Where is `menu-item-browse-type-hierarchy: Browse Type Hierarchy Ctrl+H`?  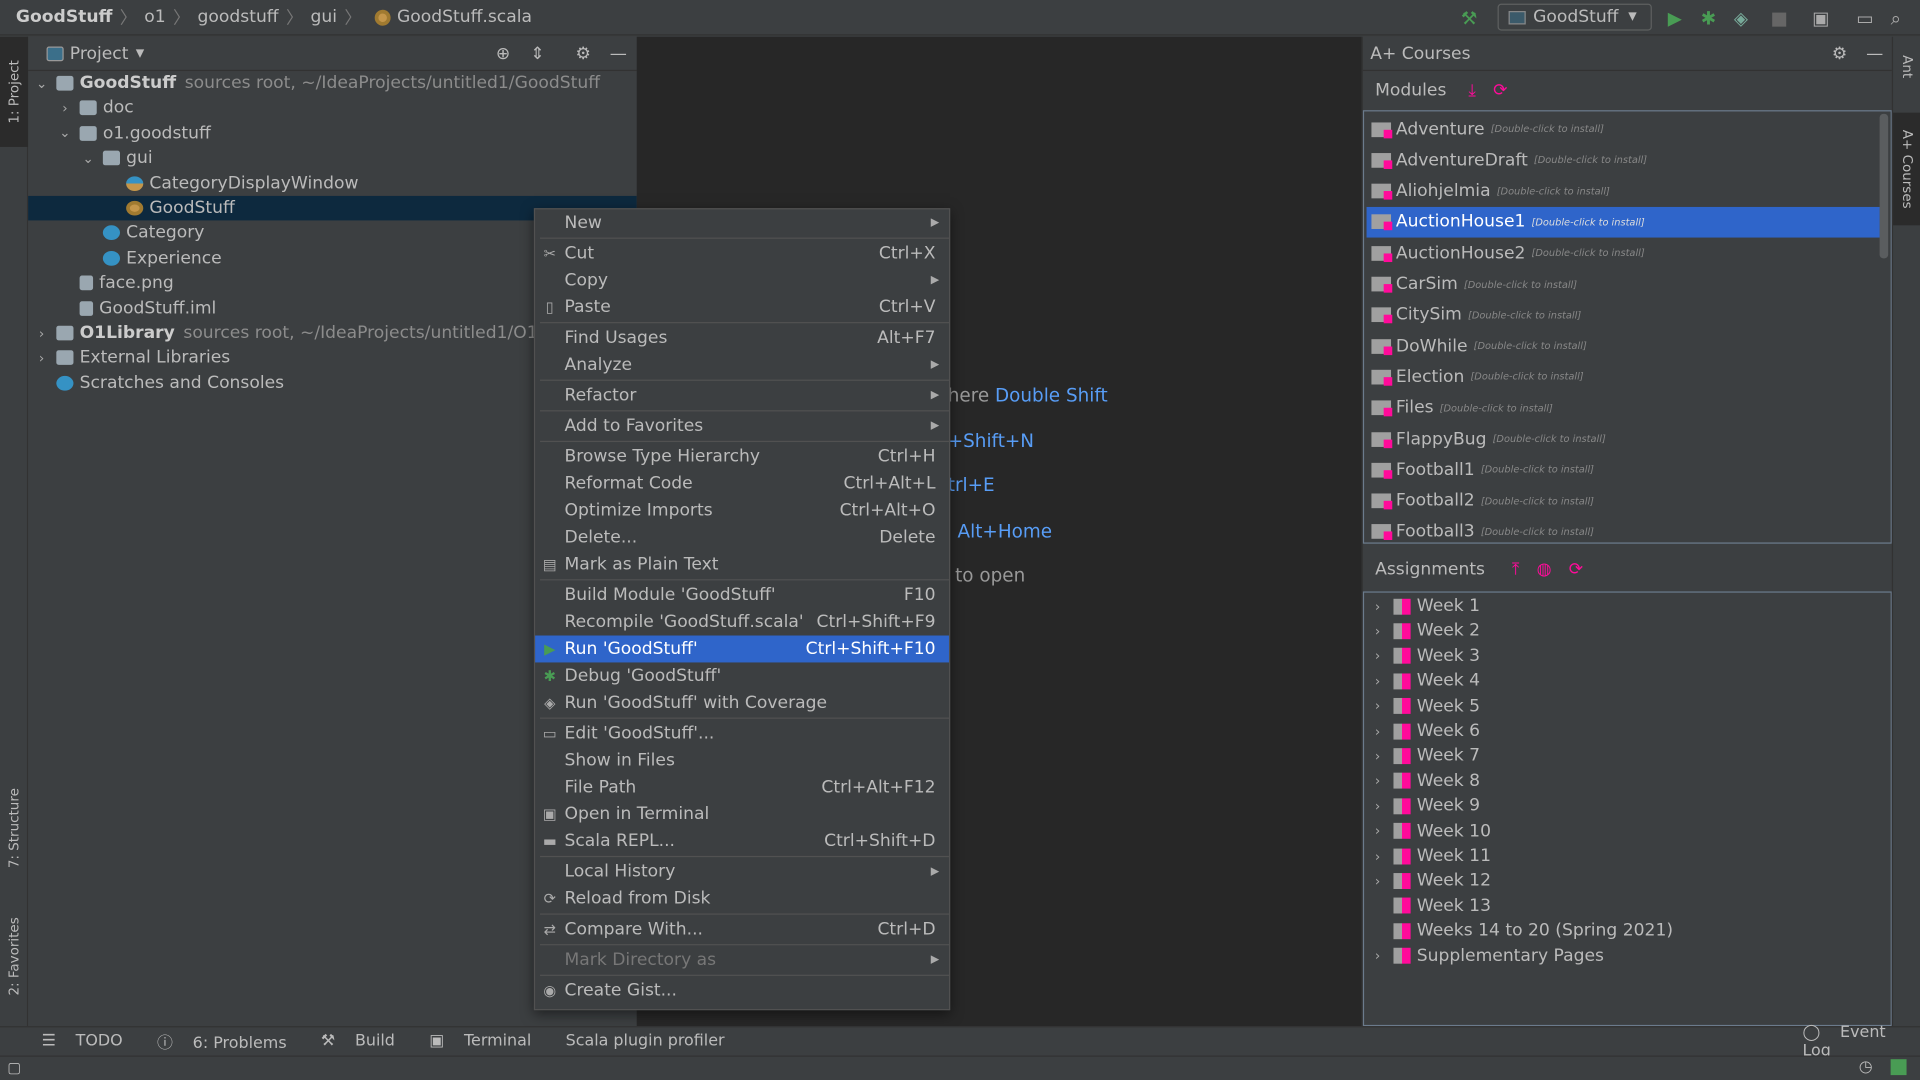 menu-item-browse-type-hierarchy: Browse Type Hierarchy Ctrl+H is located at coordinates (742, 456).